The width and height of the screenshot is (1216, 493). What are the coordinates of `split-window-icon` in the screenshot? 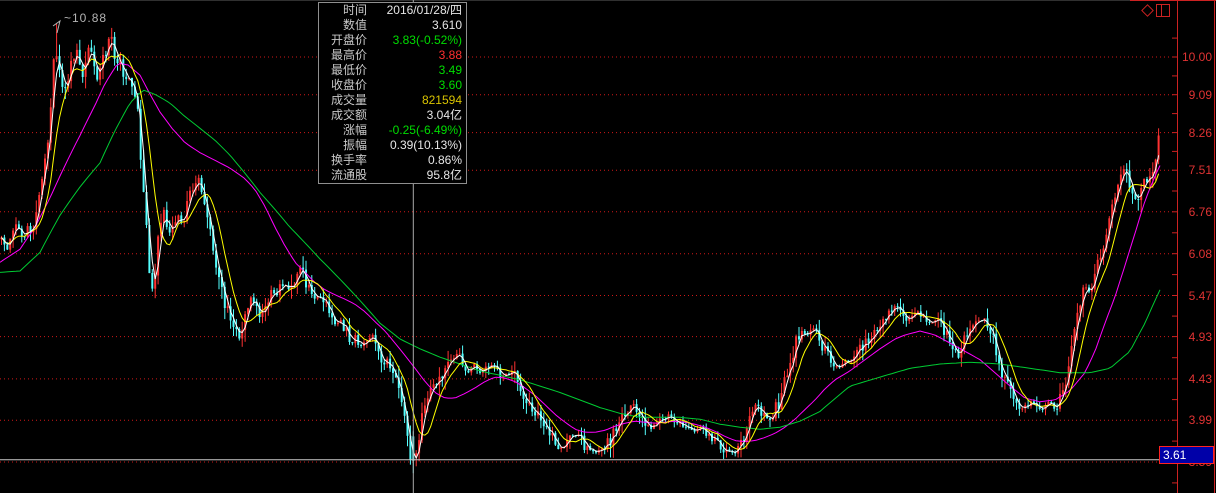 It's located at (1163, 10).